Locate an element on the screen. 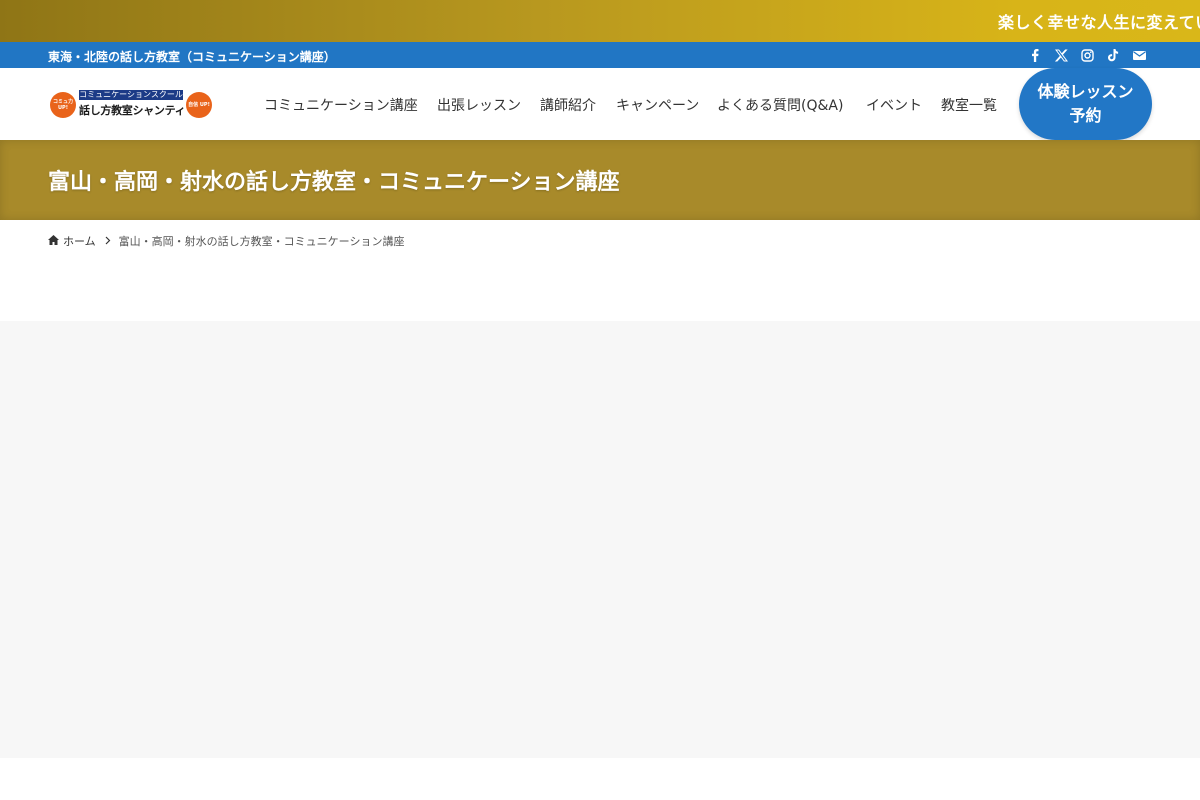  breadcrumb: ホーム 富山・高岡・射水の話し方教室・コミュニケーション講座 is located at coordinates (226, 241).